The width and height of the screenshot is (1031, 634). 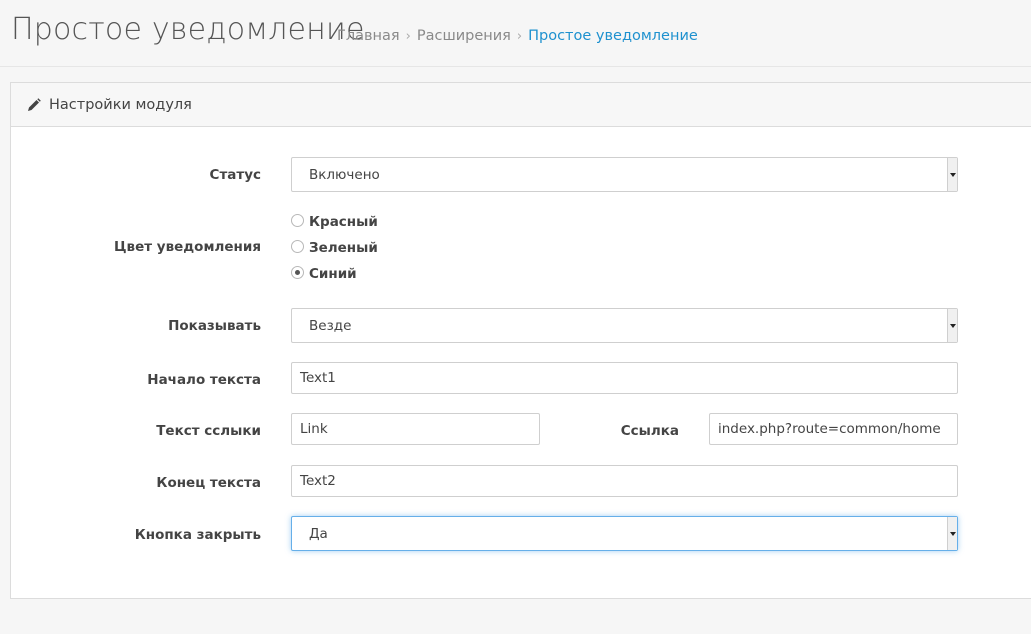 I want to click on link-label: Ссылка, so click(x=649, y=431).